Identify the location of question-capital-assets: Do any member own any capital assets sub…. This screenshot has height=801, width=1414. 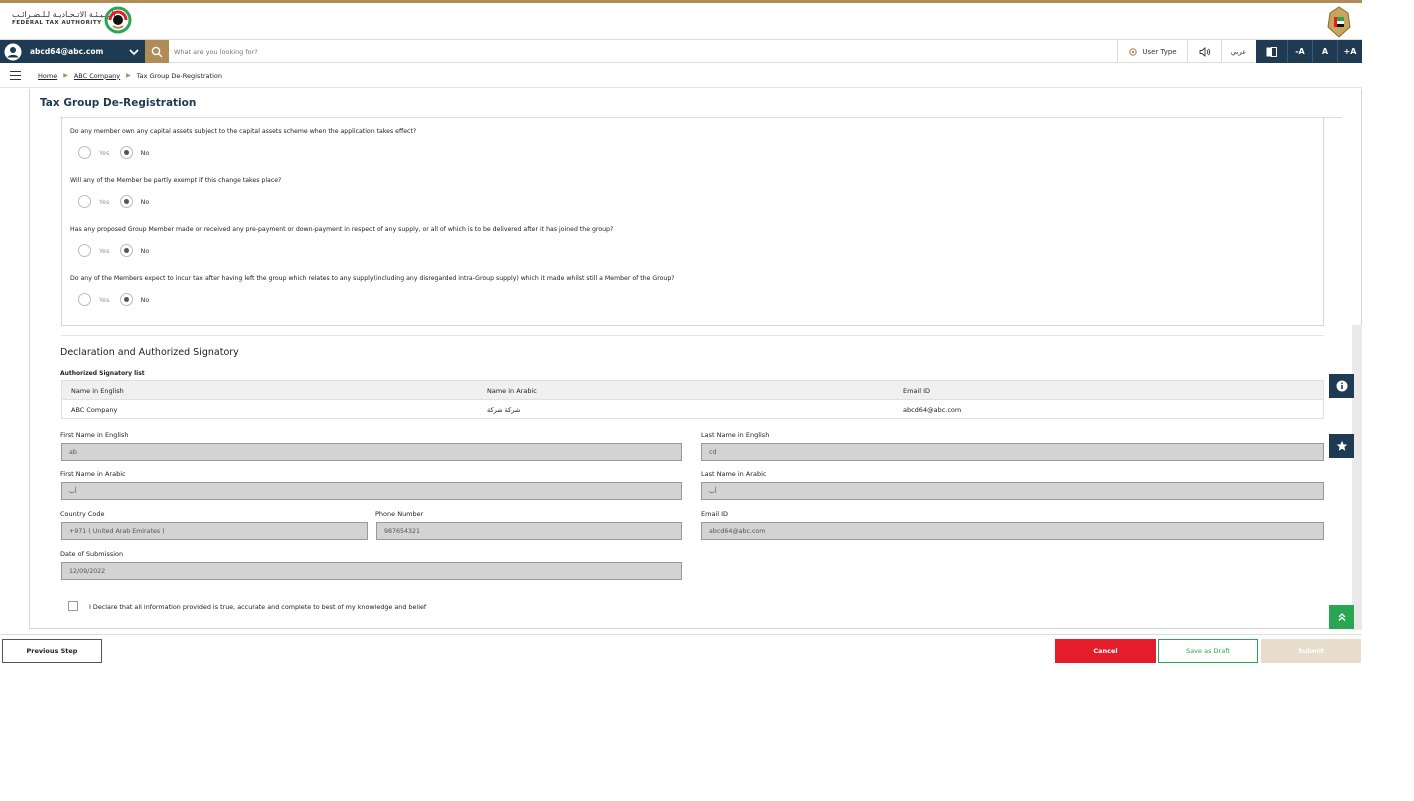
(243, 131).